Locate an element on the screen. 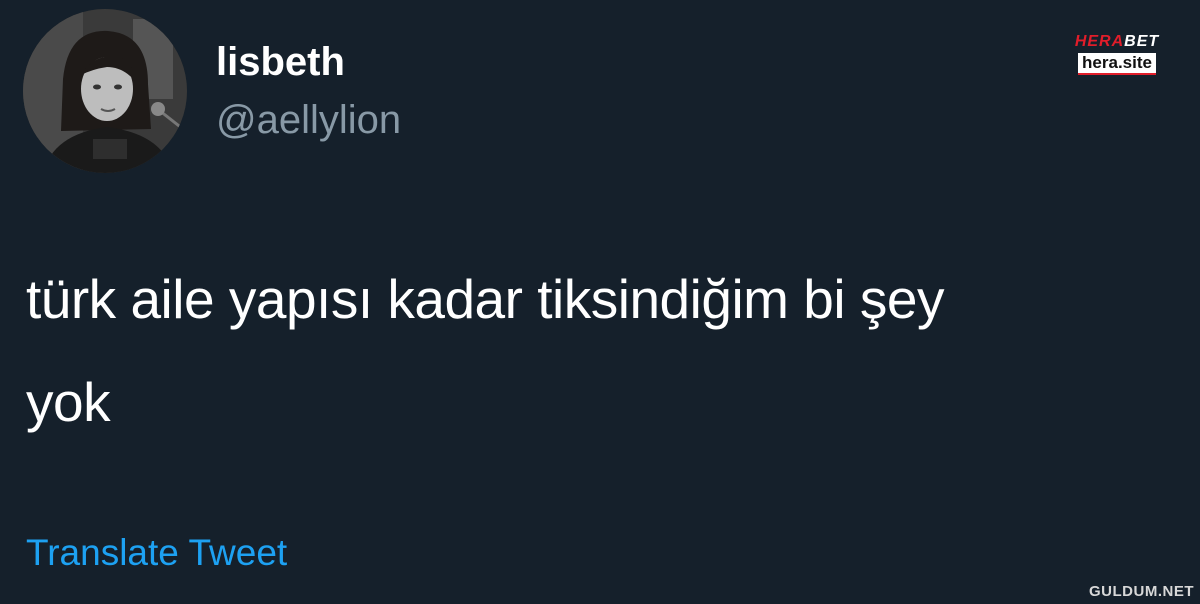 Image resolution: width=1200 pixels, height=604 pixels. display-name: lisbeth is located at coordinates (280, 62).